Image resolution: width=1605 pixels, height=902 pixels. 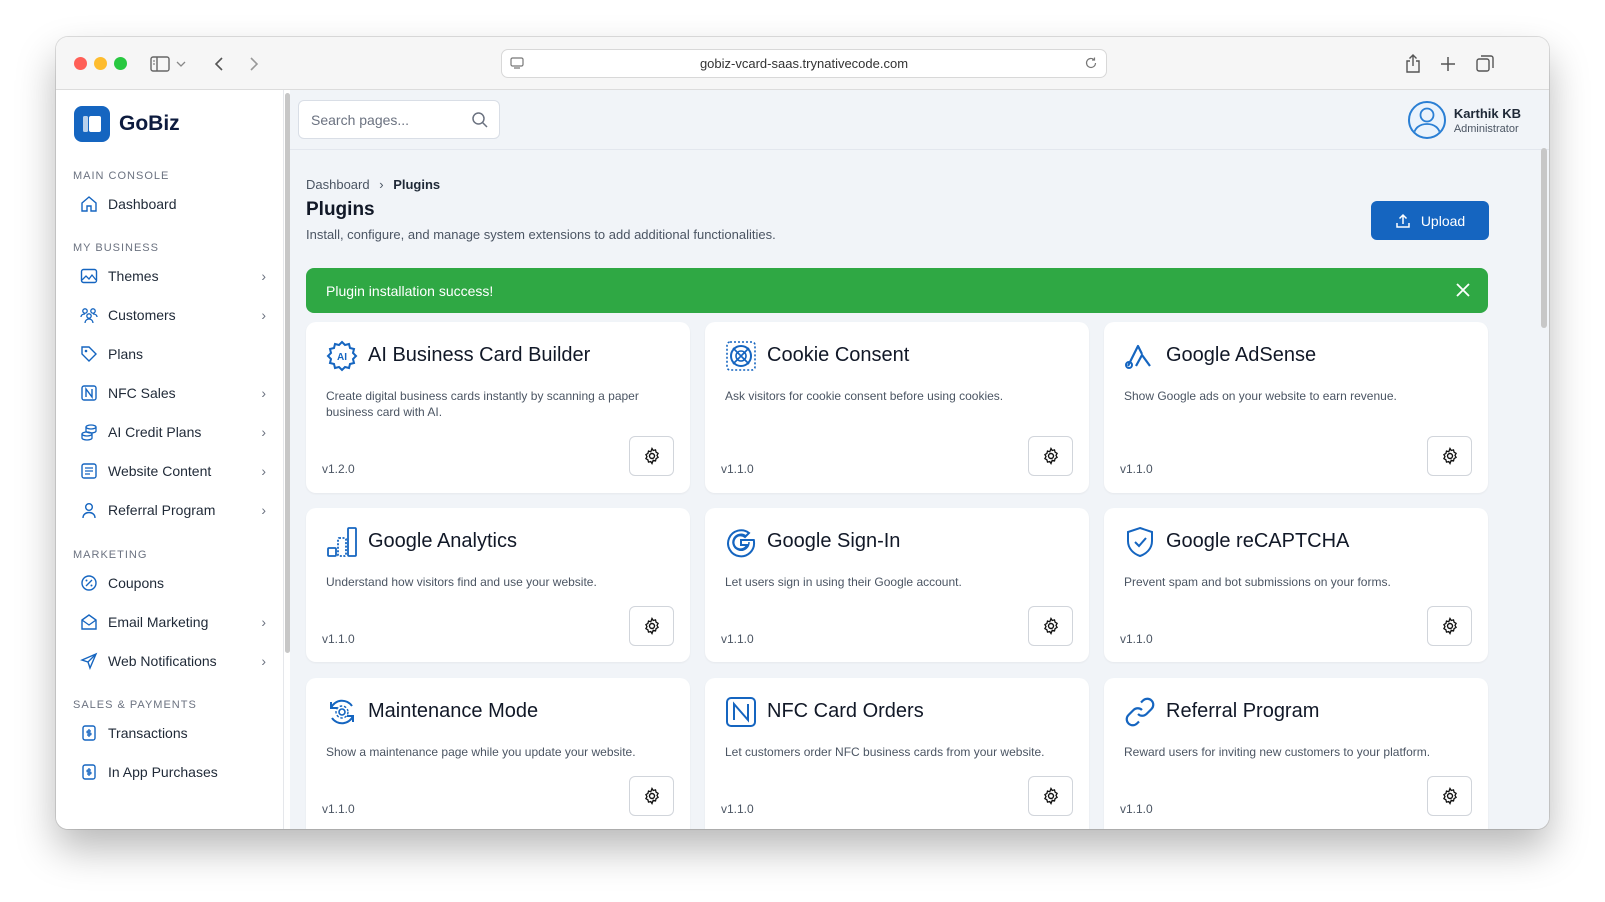 I want to click on tab-overview-icon, so click(x=1485, y=64).